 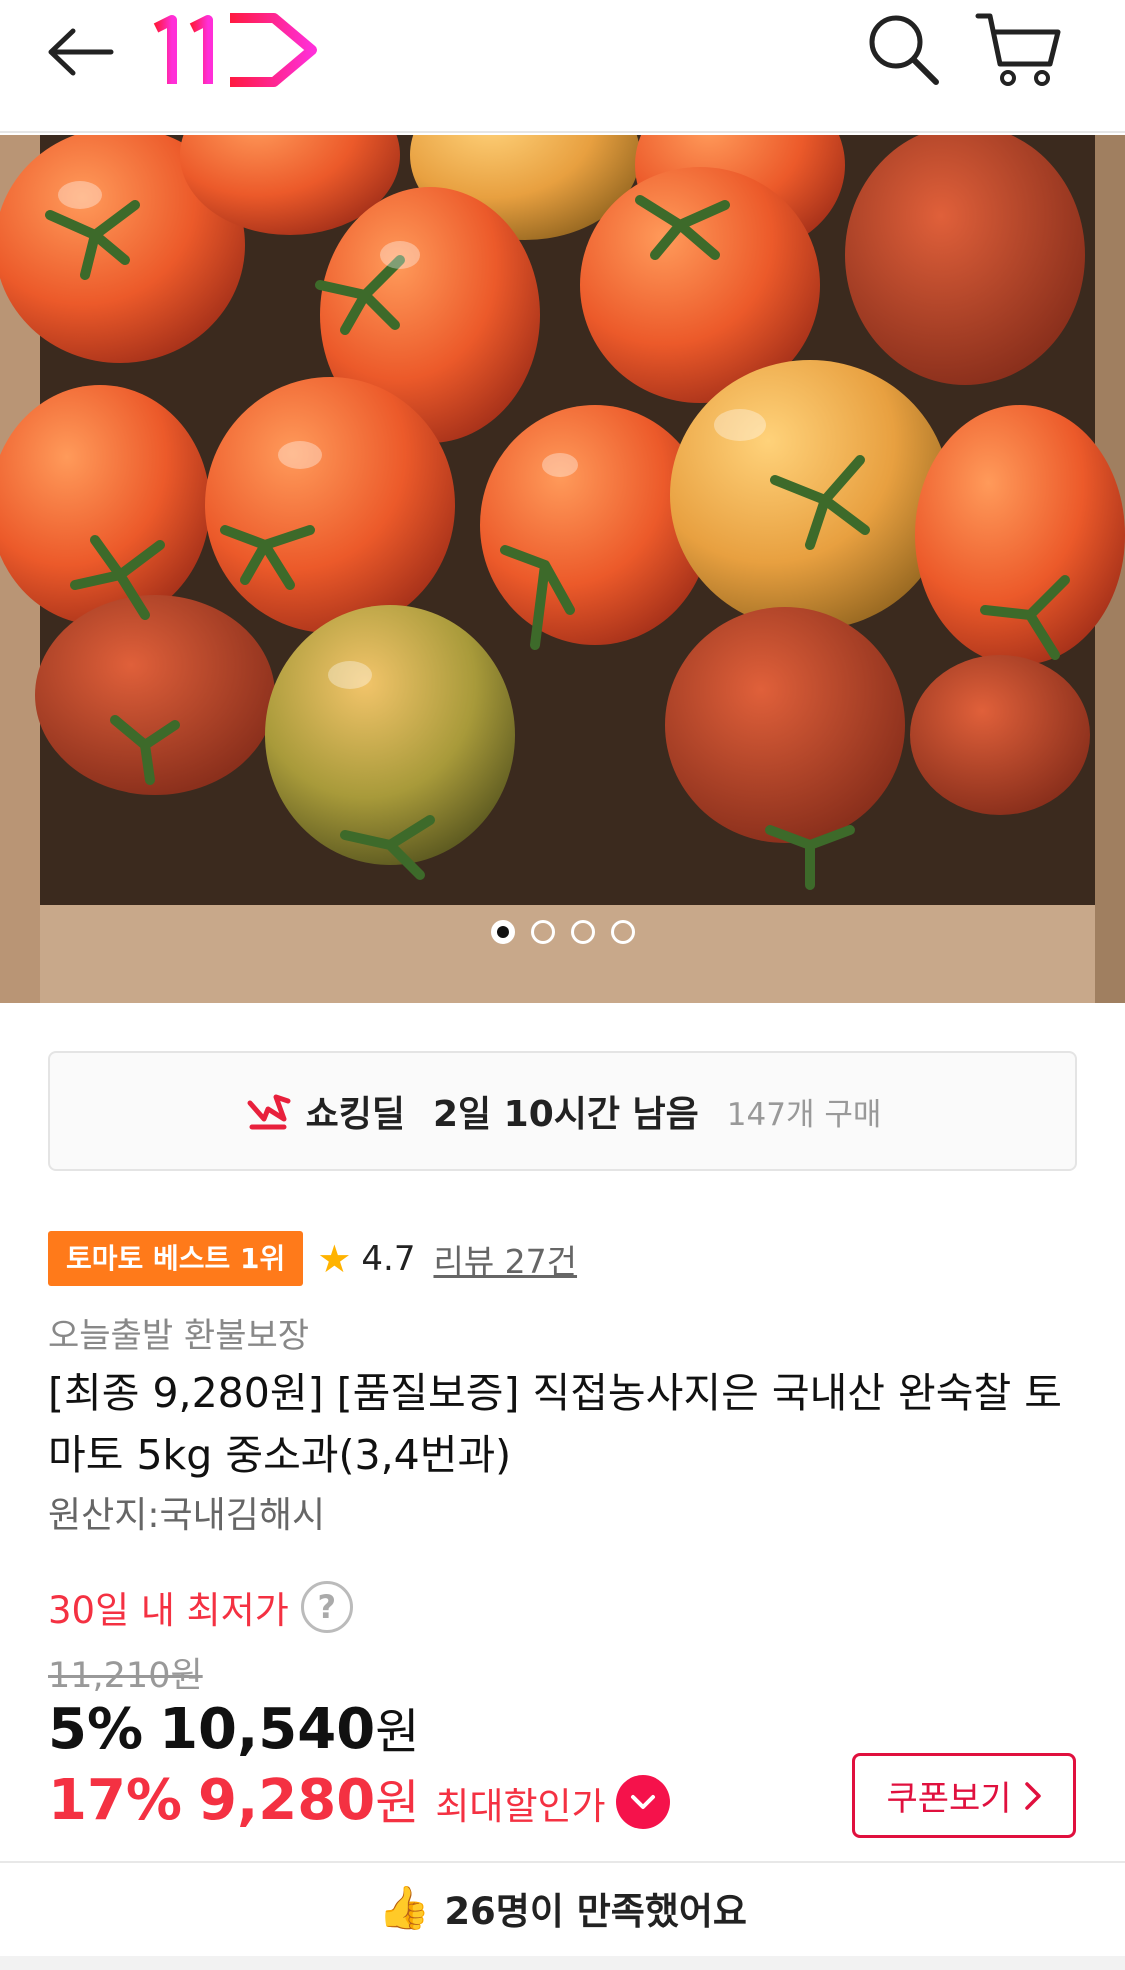 I want to click on view-coupon-button: 쿠폰보기, so click(x=964, y=1795).